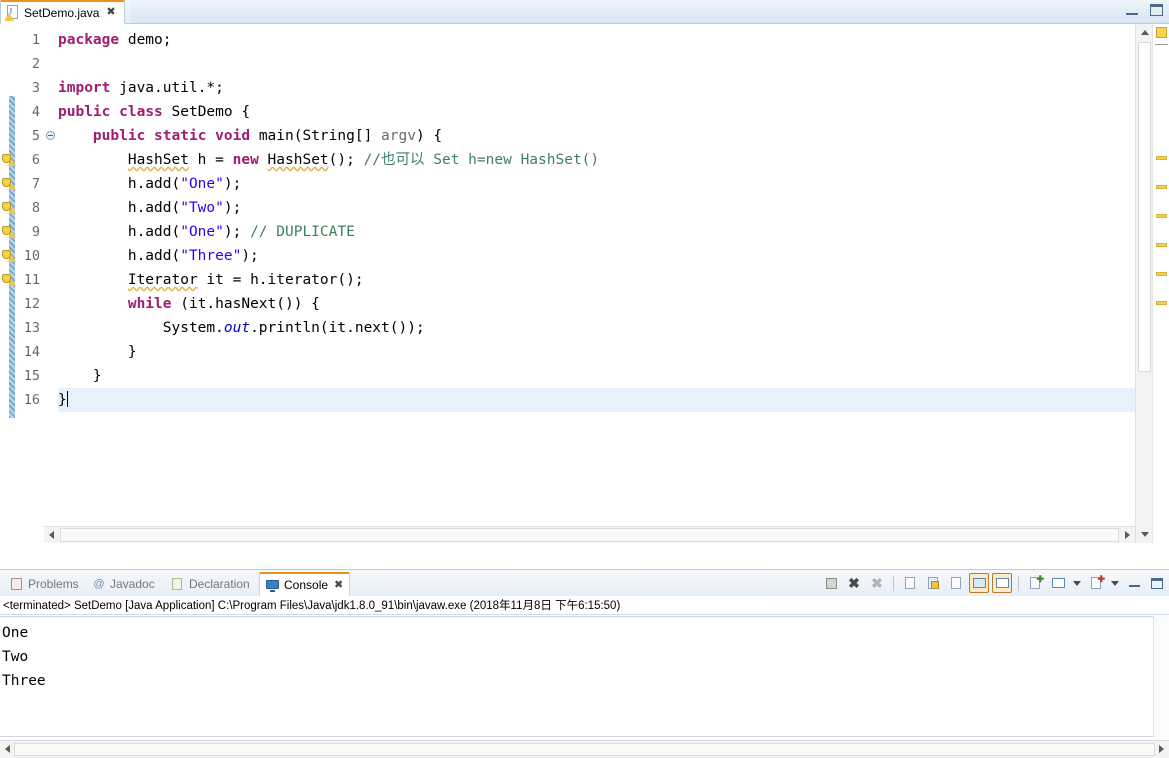  I want to click on code-line: public static void main(String[] argv) {, so click(596, 136).